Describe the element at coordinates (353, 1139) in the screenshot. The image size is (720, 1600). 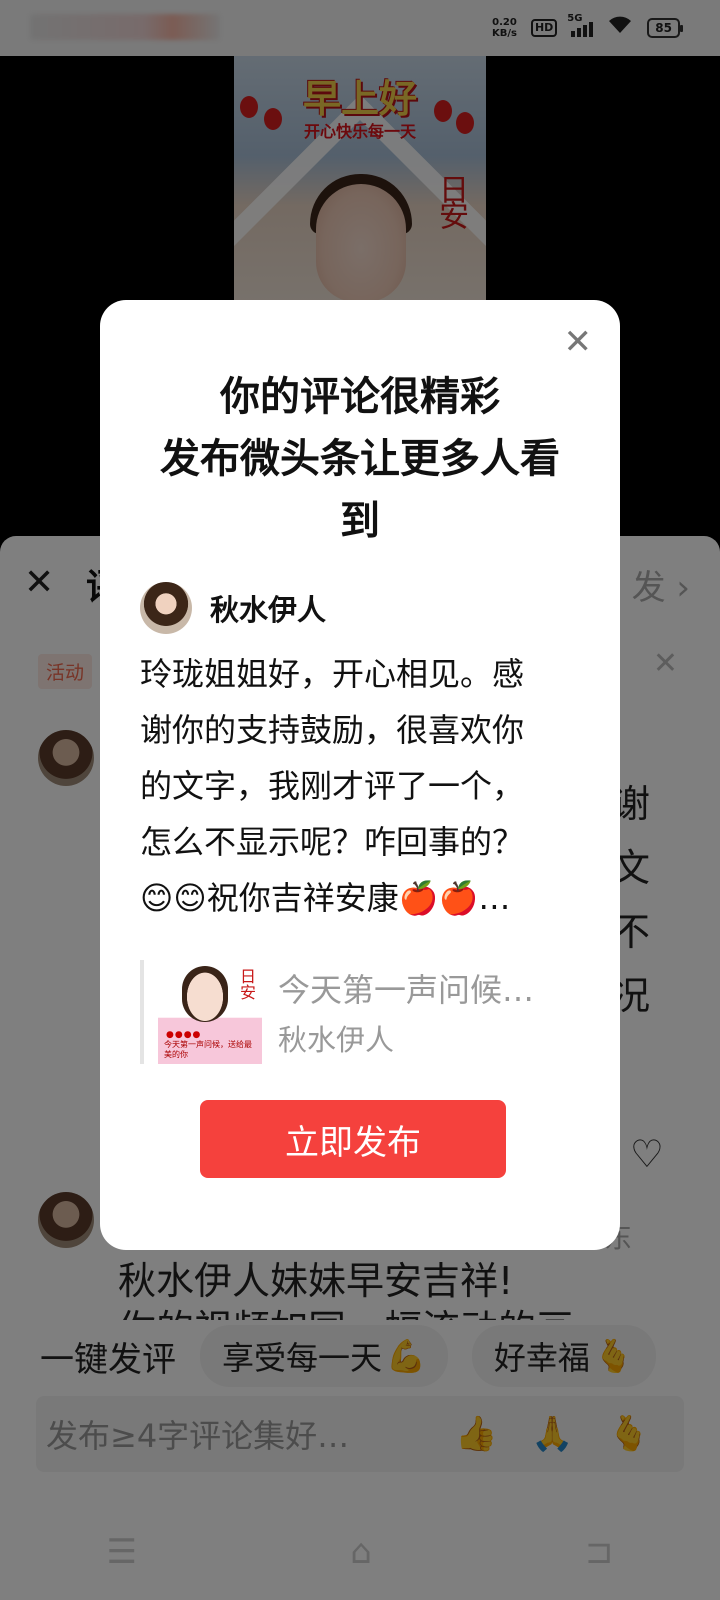
I see `publish-now-button: 立即发布` at that location.